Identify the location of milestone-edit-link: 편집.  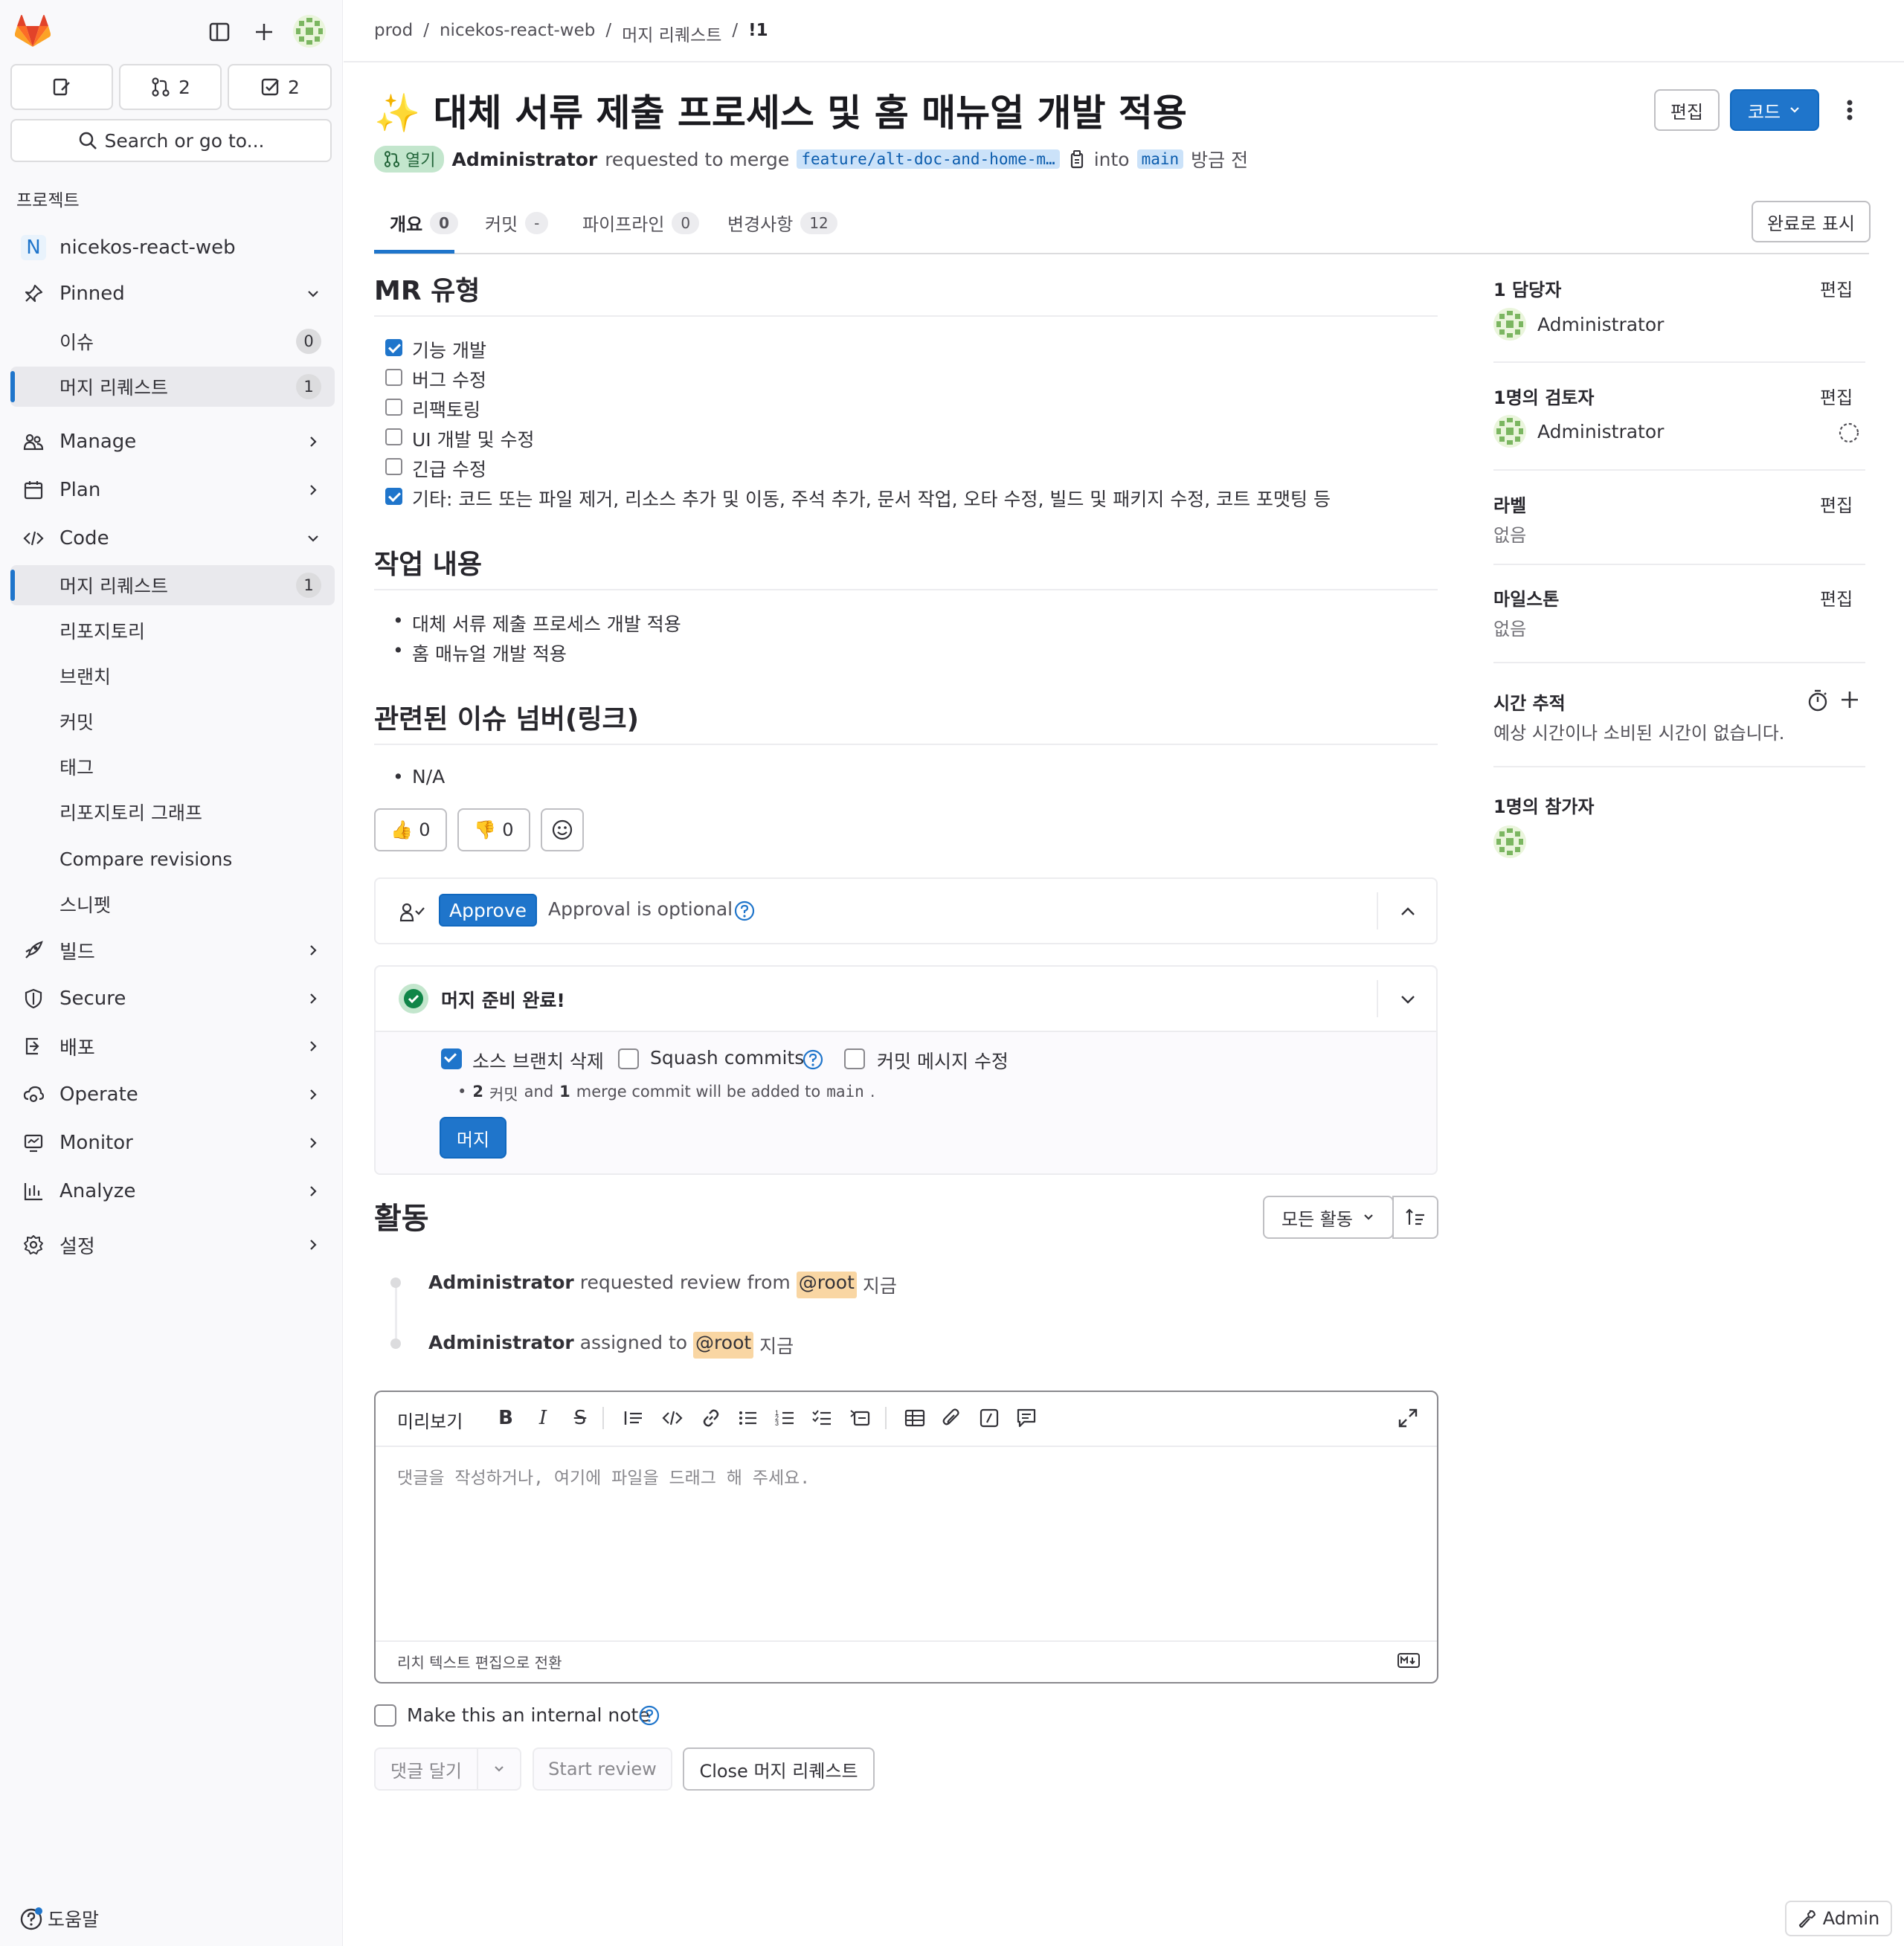
(1836, 597).